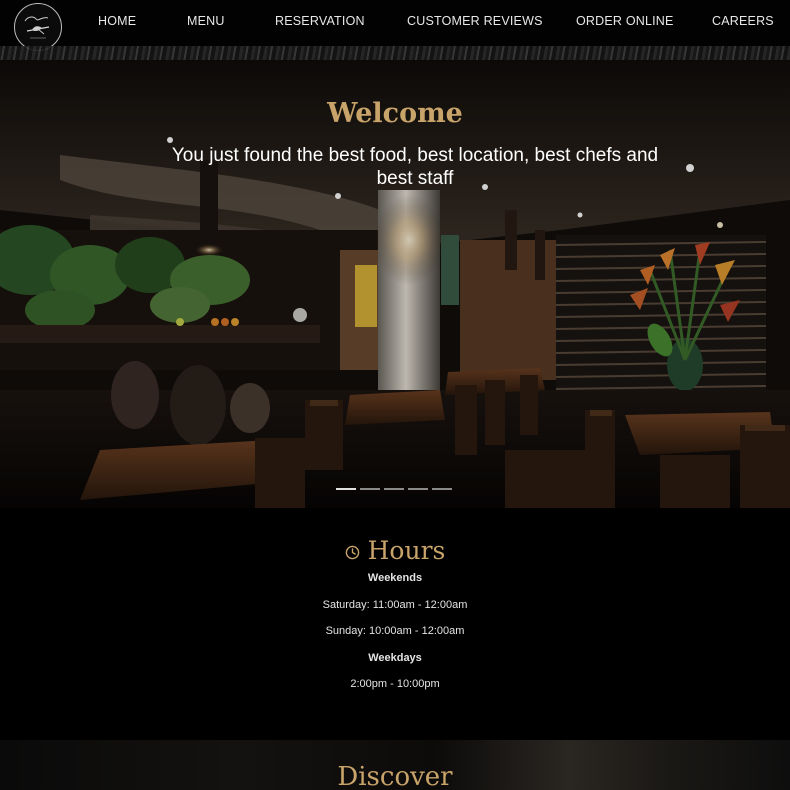  I want to click on discover-section: Discover, so click(395, 765).